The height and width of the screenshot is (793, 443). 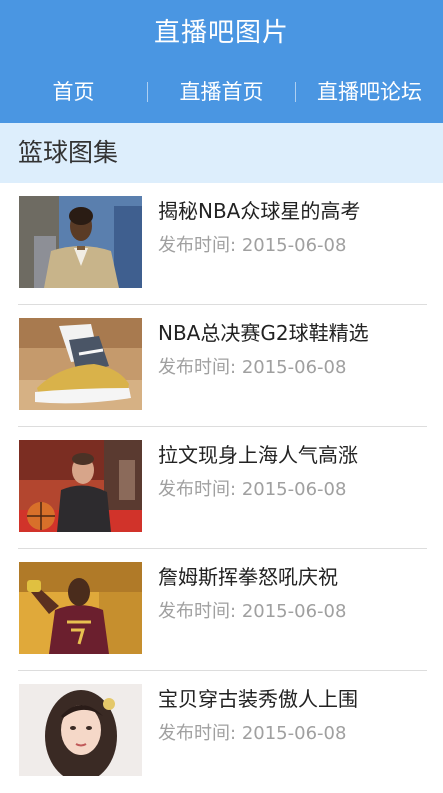 What do you see at coordinates (68, 152) in the screenshot?
I see `section-title: 篮球图集` at bounding box center [68, 152].